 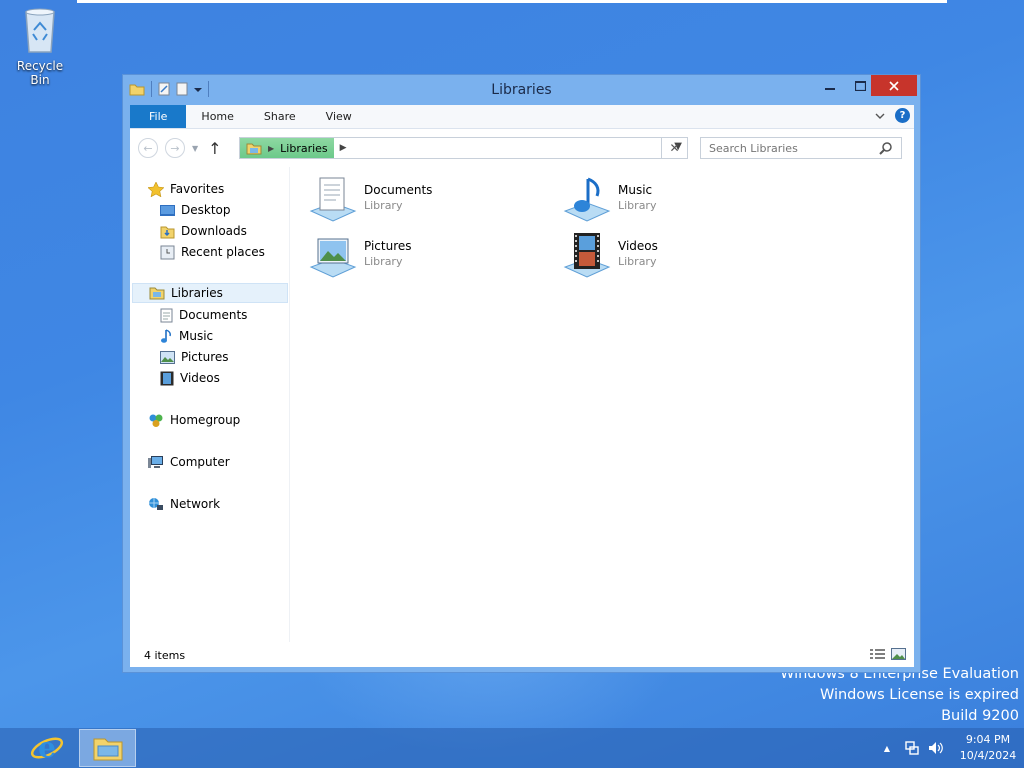 What do you see at coordinates (463, 148) in the screenshot?
I see `address-bar: ▶ Libraries ▶ ▼` at bounding box center [463, 148].